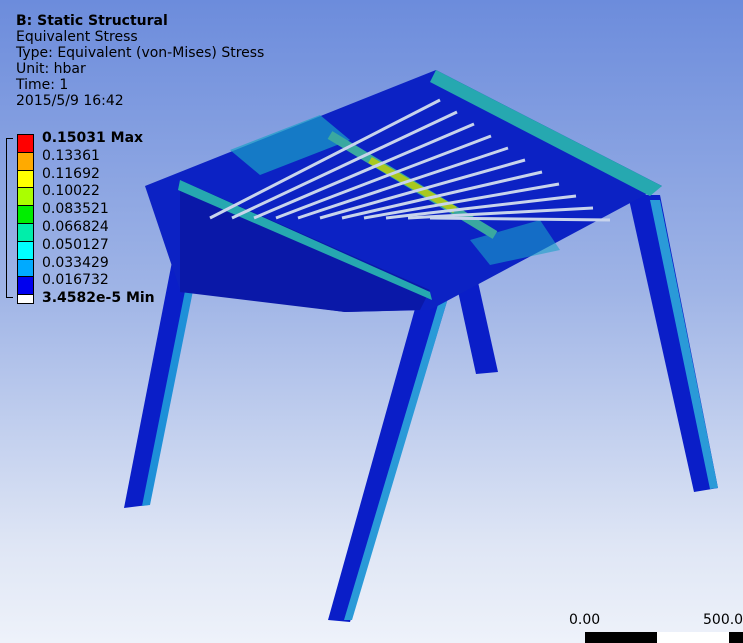  What do you see at coordinates (42, 85) in the screenshot?
I see `result-time: Time: 1` at bounding box center [42, 85].